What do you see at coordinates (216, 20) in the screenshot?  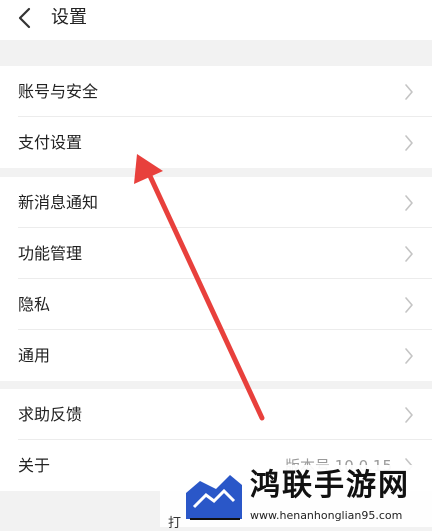 I see `top-bar: 设置` at bounding box center [216, 20].